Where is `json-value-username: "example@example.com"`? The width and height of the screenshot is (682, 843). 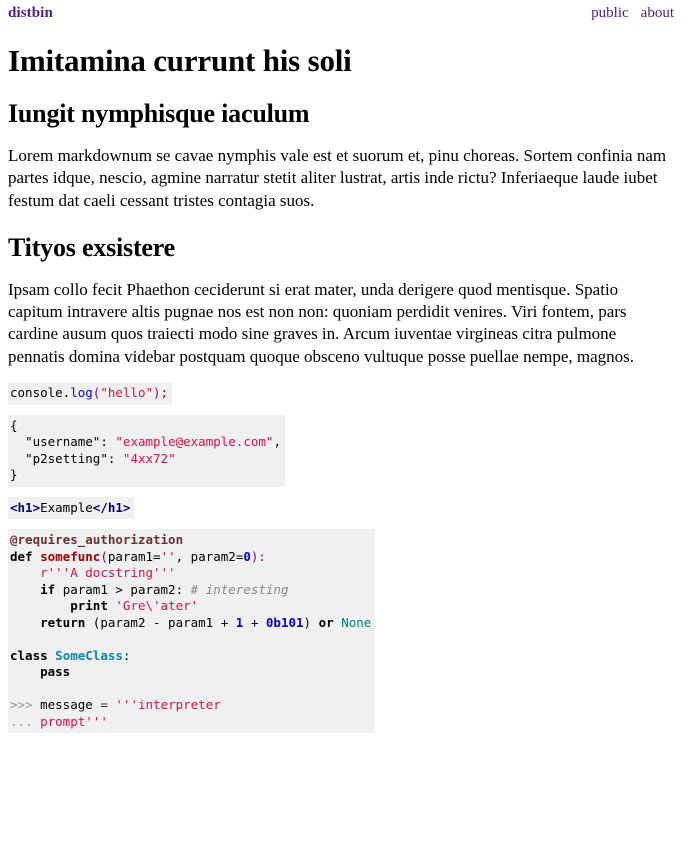
json-value-username: "example@example.com" is located at coordinates (194, 442).